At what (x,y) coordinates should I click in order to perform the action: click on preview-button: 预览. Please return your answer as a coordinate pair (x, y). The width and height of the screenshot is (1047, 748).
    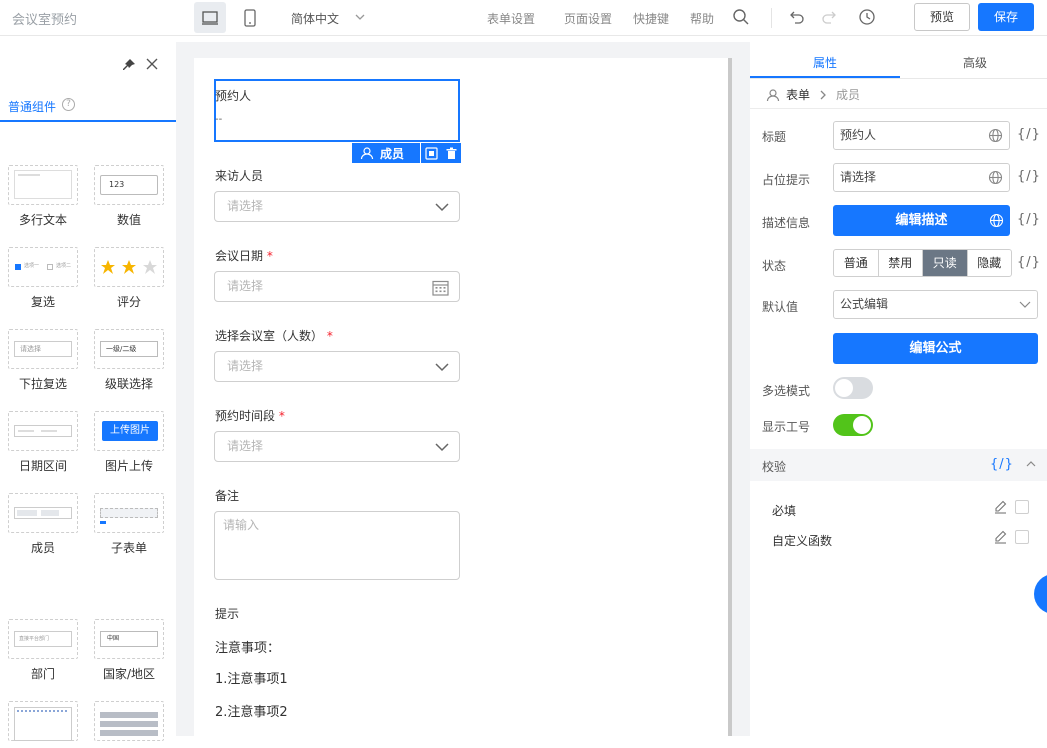
    Looking at the image, I should click on (942, 17).